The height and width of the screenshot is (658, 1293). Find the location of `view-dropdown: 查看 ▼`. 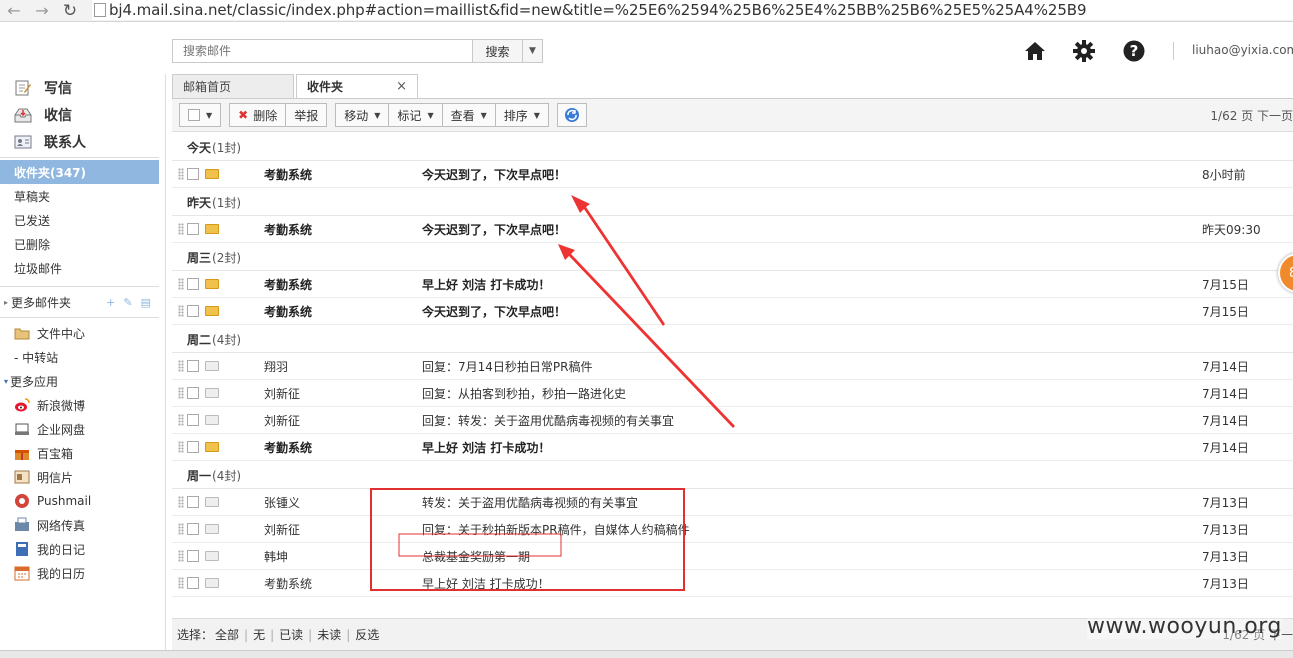

view-dropdown: 查看 ▼ is located at coordinates (469, 115).